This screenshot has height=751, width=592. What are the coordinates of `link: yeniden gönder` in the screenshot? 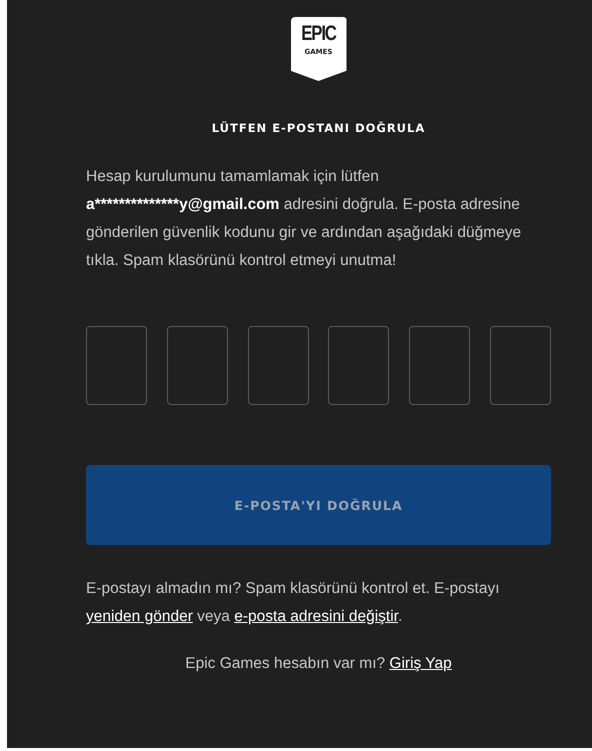 It's located at (139, 616).